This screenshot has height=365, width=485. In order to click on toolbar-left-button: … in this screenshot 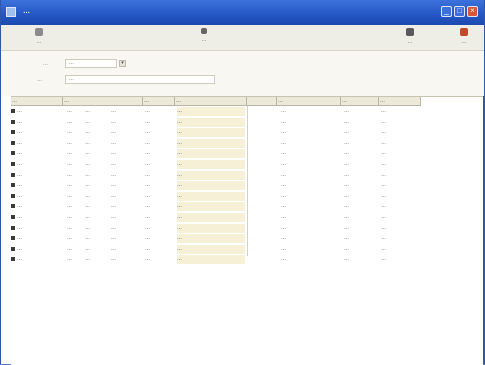, I will do `click(39, 36)`.